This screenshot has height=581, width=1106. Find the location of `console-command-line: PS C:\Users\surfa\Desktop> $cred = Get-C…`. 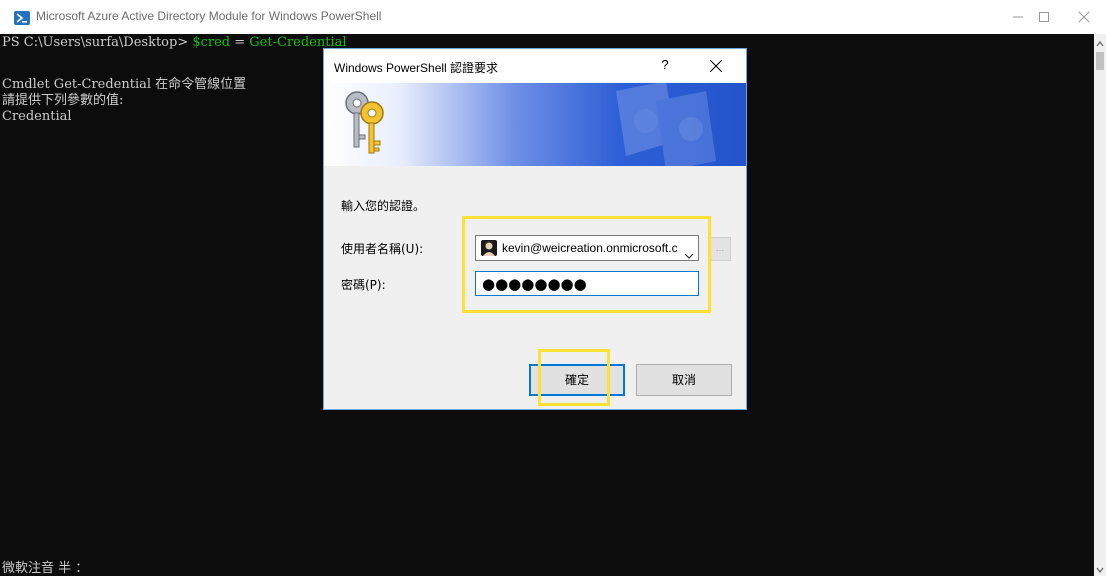

console-command-line: PS C:\Users\surfa\Desktop> $cred = Get-C… is located at coordinates (174, 43).